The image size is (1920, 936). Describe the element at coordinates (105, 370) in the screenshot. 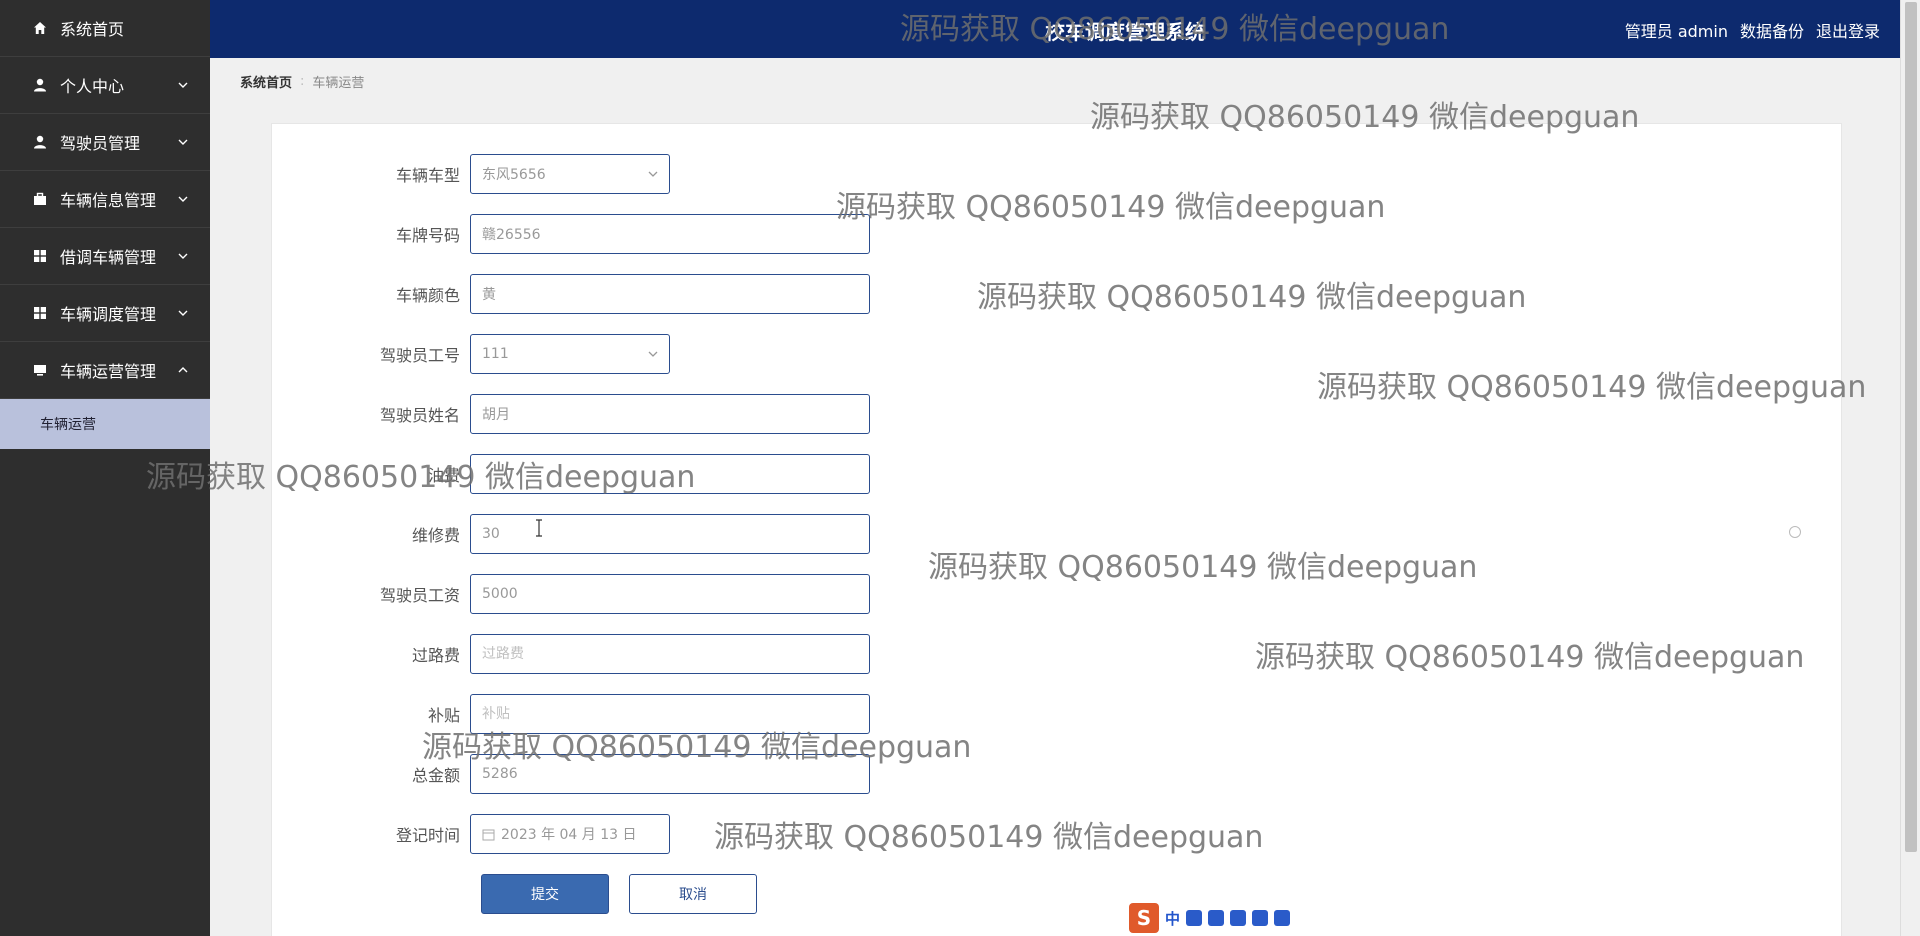

I see `sidebar-item-operations: 车辆运营管理` at that location.